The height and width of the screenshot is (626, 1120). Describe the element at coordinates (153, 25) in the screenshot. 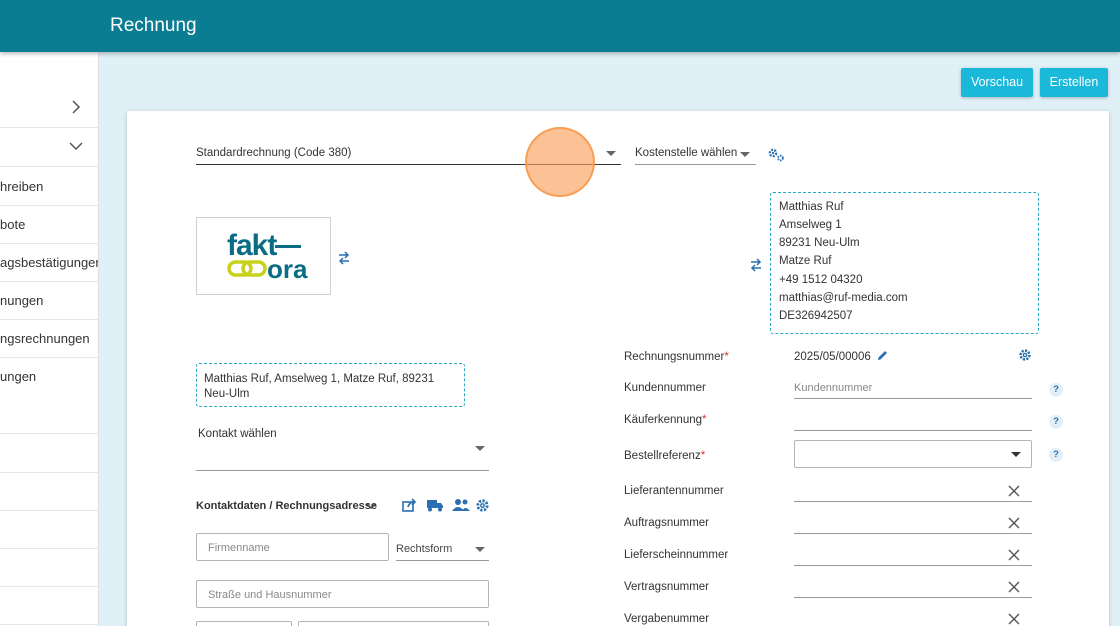

I see `page-title: Rechnung` at that location.